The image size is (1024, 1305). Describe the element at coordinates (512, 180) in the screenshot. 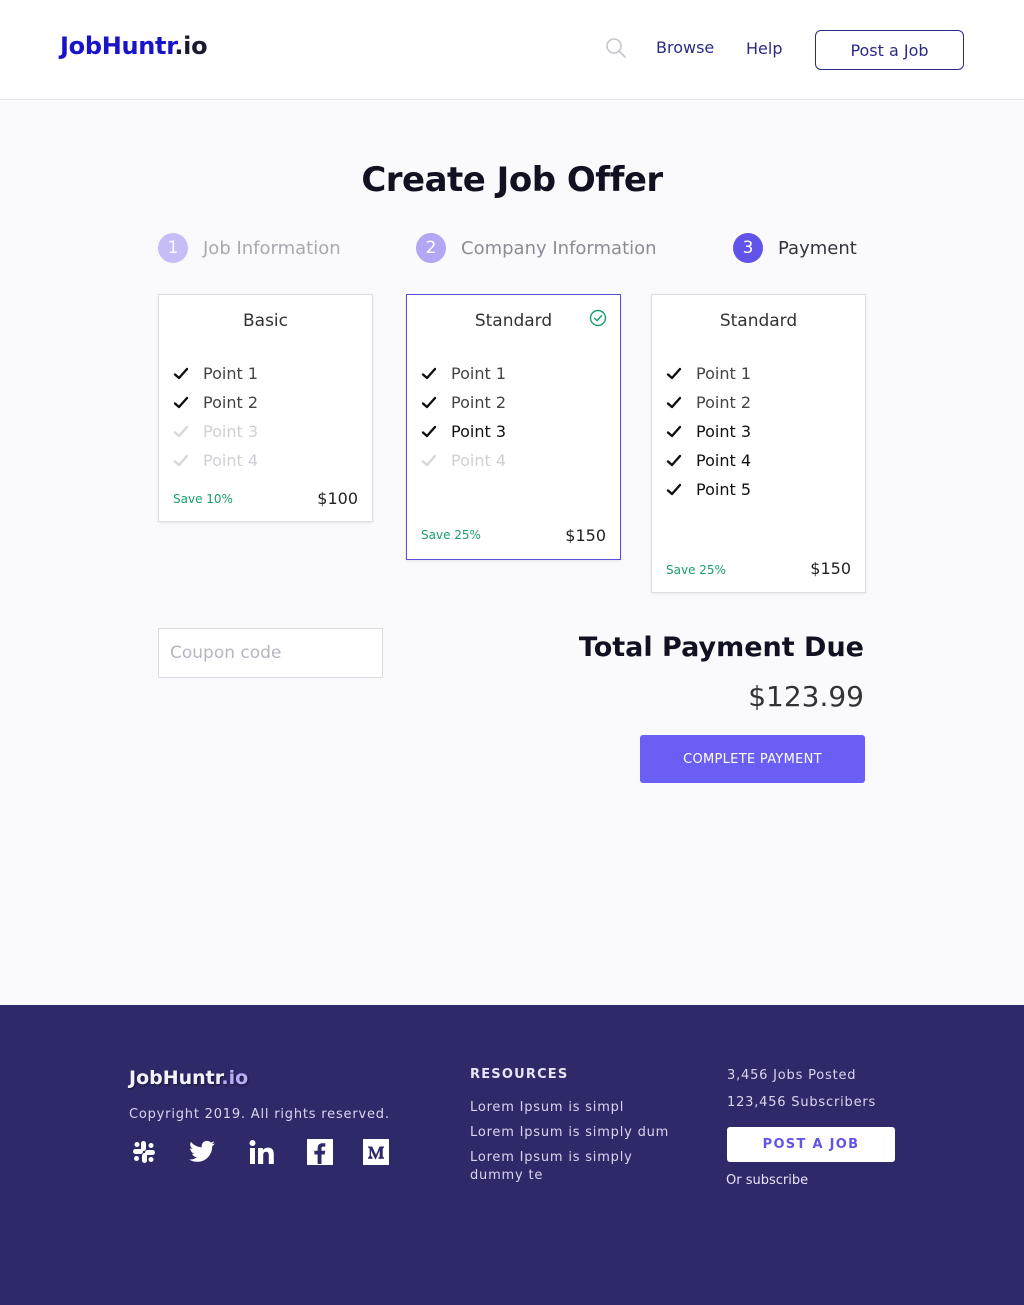

I see `page-title: Create Job Offer` at that location.